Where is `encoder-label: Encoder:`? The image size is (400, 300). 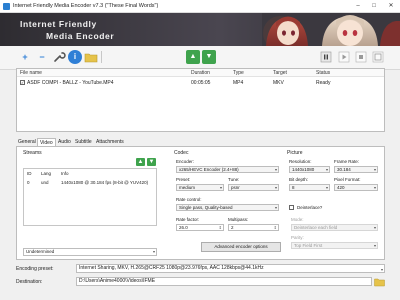 encoder-label: Encoder: is located at coordinates (185, 161).